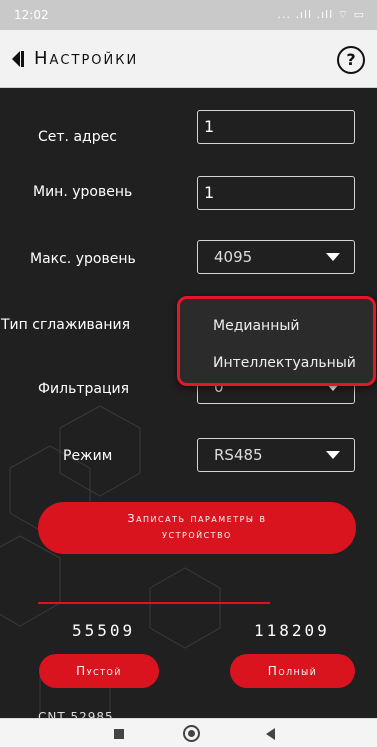  Describe the element at coordinates (197, 518) in the screenshot. I see `write-button-line1: Записать параметры в` at that location.